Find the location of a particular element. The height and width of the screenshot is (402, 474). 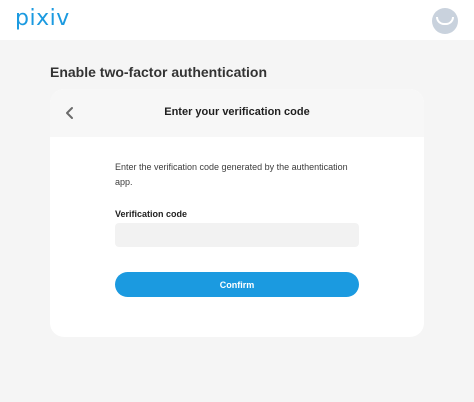

pixiv-logo: pixiv is located at coordinates (42, 18).